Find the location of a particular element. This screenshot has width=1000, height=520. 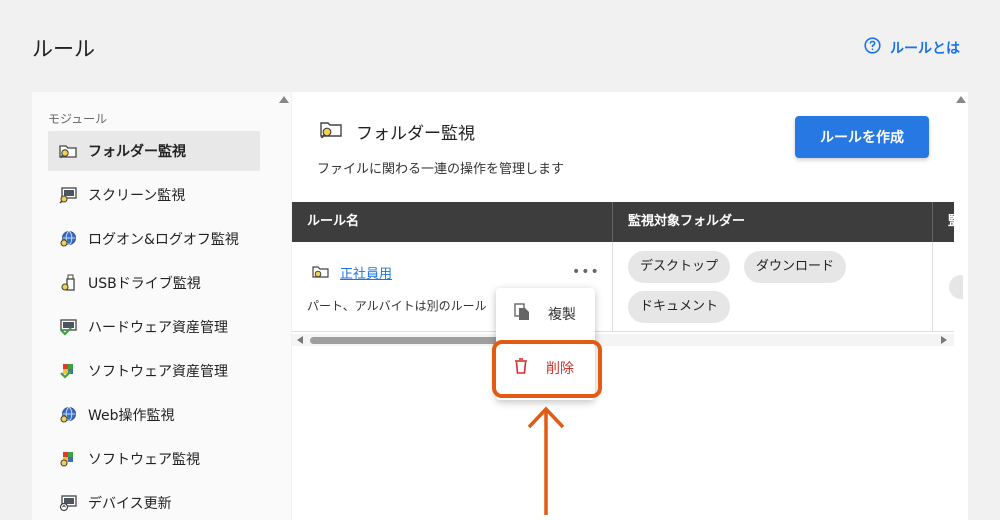

web-globe-icon is located at coordinates (68, 415).